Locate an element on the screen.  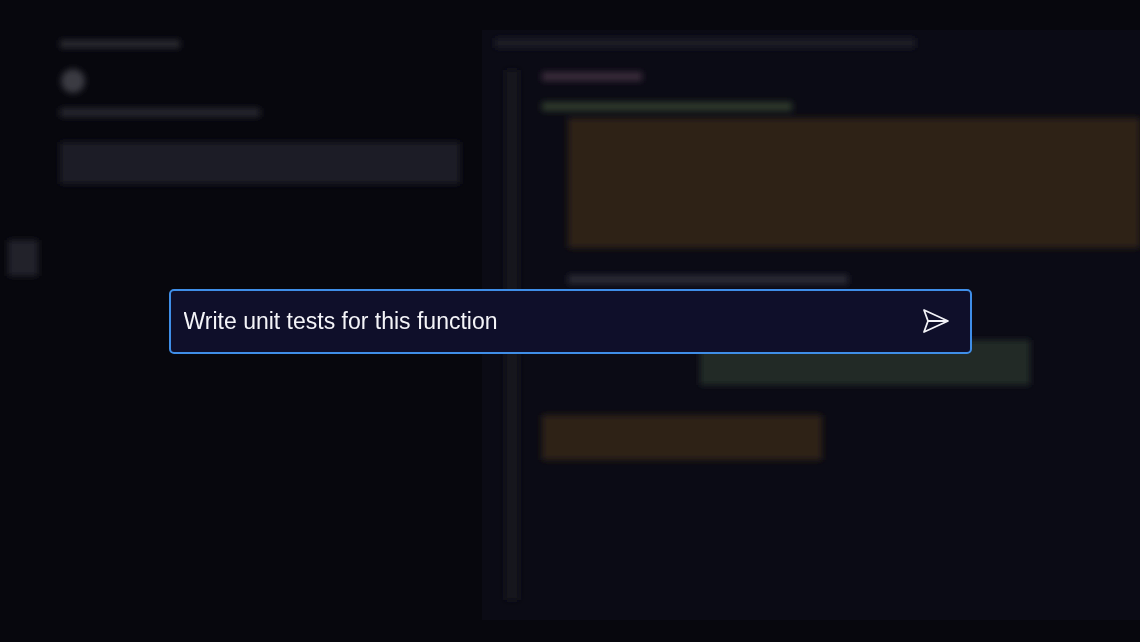
input-field: Write unit tests for this function is located at coordinates (570, 321).